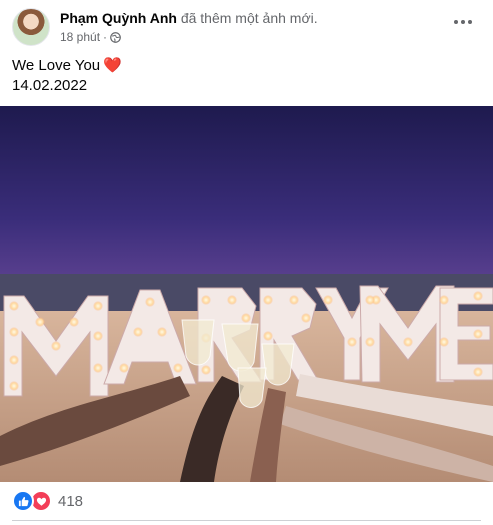 The width and height of the screenshot is (493, 525). I want to click on author-line: Phạm Quỳnh Anh đã thêm một ảnh mới., so click(189, 18).